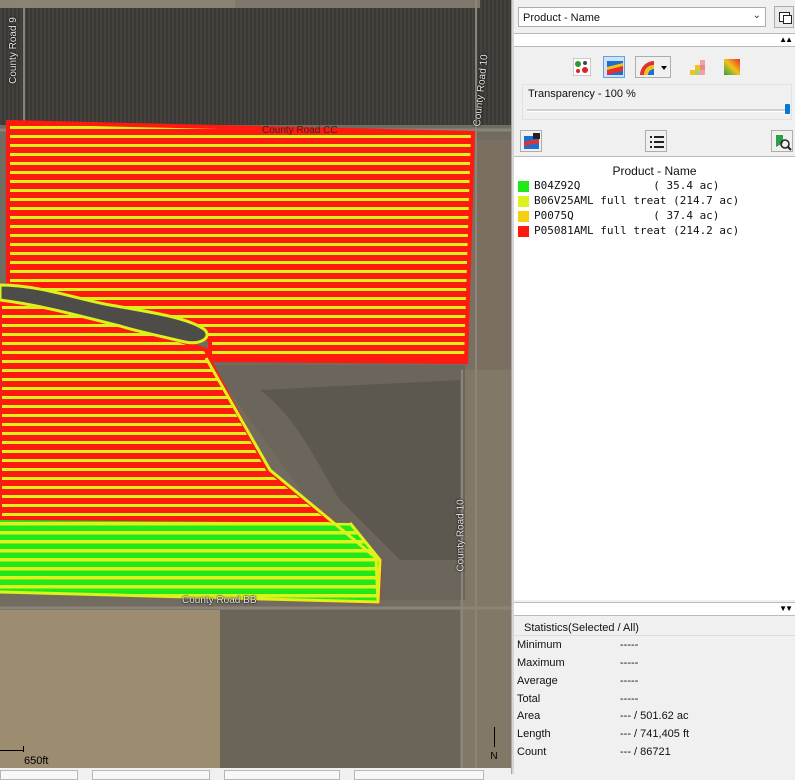 The height and width of the screenshot is (780, 795). What do you see at coordinates (532, 752) in the screenshot?
I see `stat-label: Count` at bounding box center [532, 752].